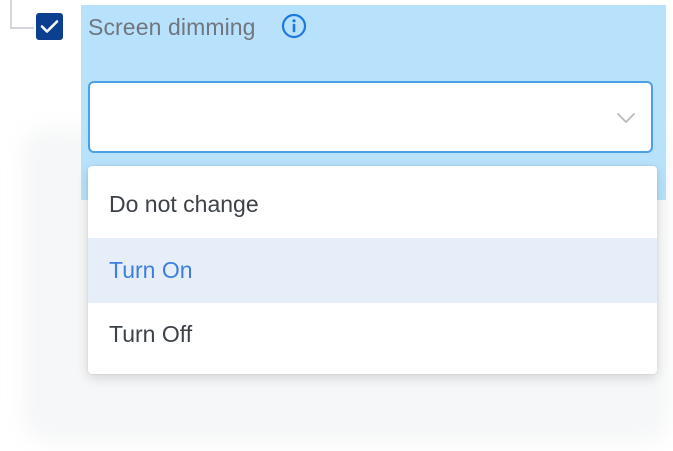  I want to click on screen-dimming-checkbox, so click(49, 26).